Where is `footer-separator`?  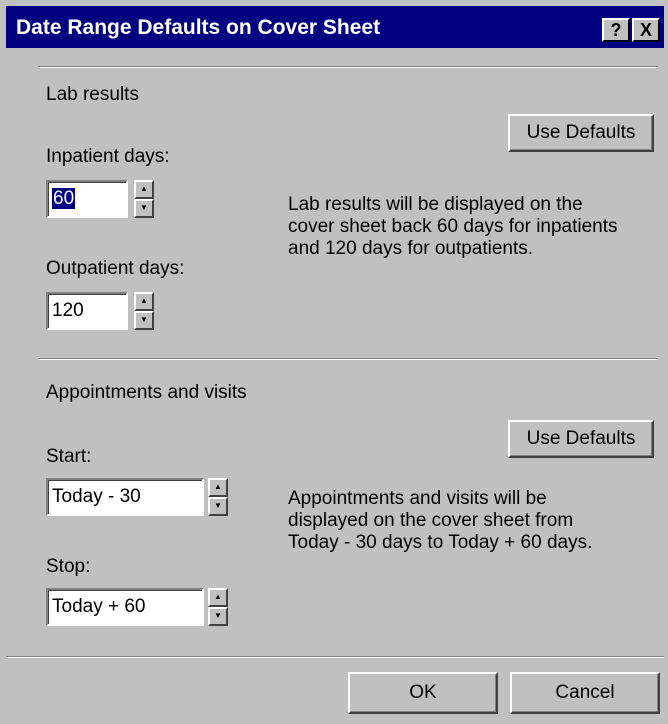
footer-separator is located at coordinates (335, 657).